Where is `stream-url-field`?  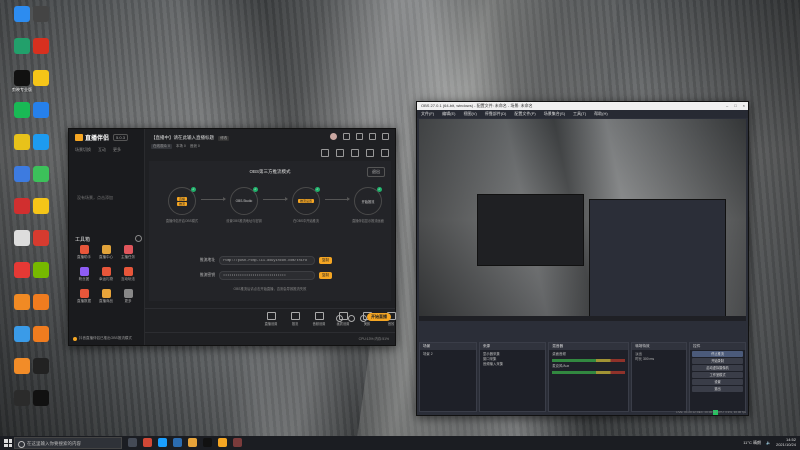 stream-url-field is located at coordinates (267, 260).